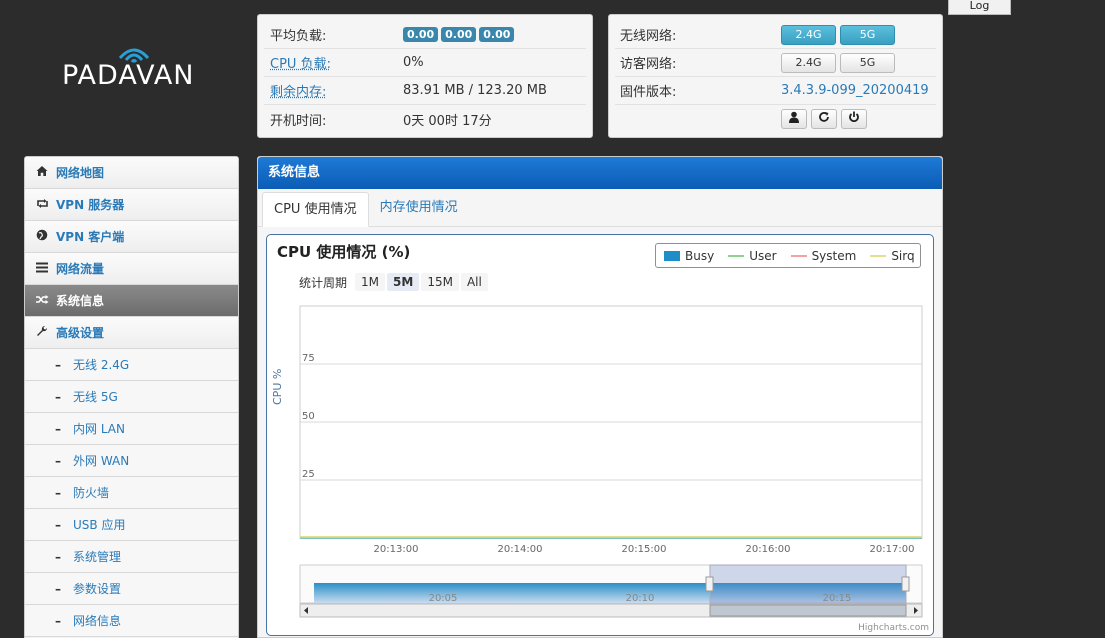  Describe the element at coordinates (306, 610) in the screenshot. I see `scroll-left-arrow` at that location.